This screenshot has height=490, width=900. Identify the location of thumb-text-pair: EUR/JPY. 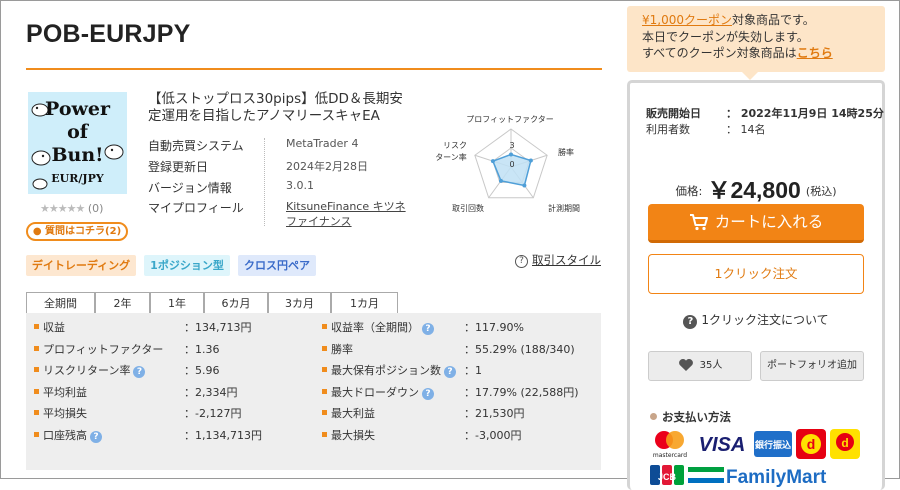
(77, 178).